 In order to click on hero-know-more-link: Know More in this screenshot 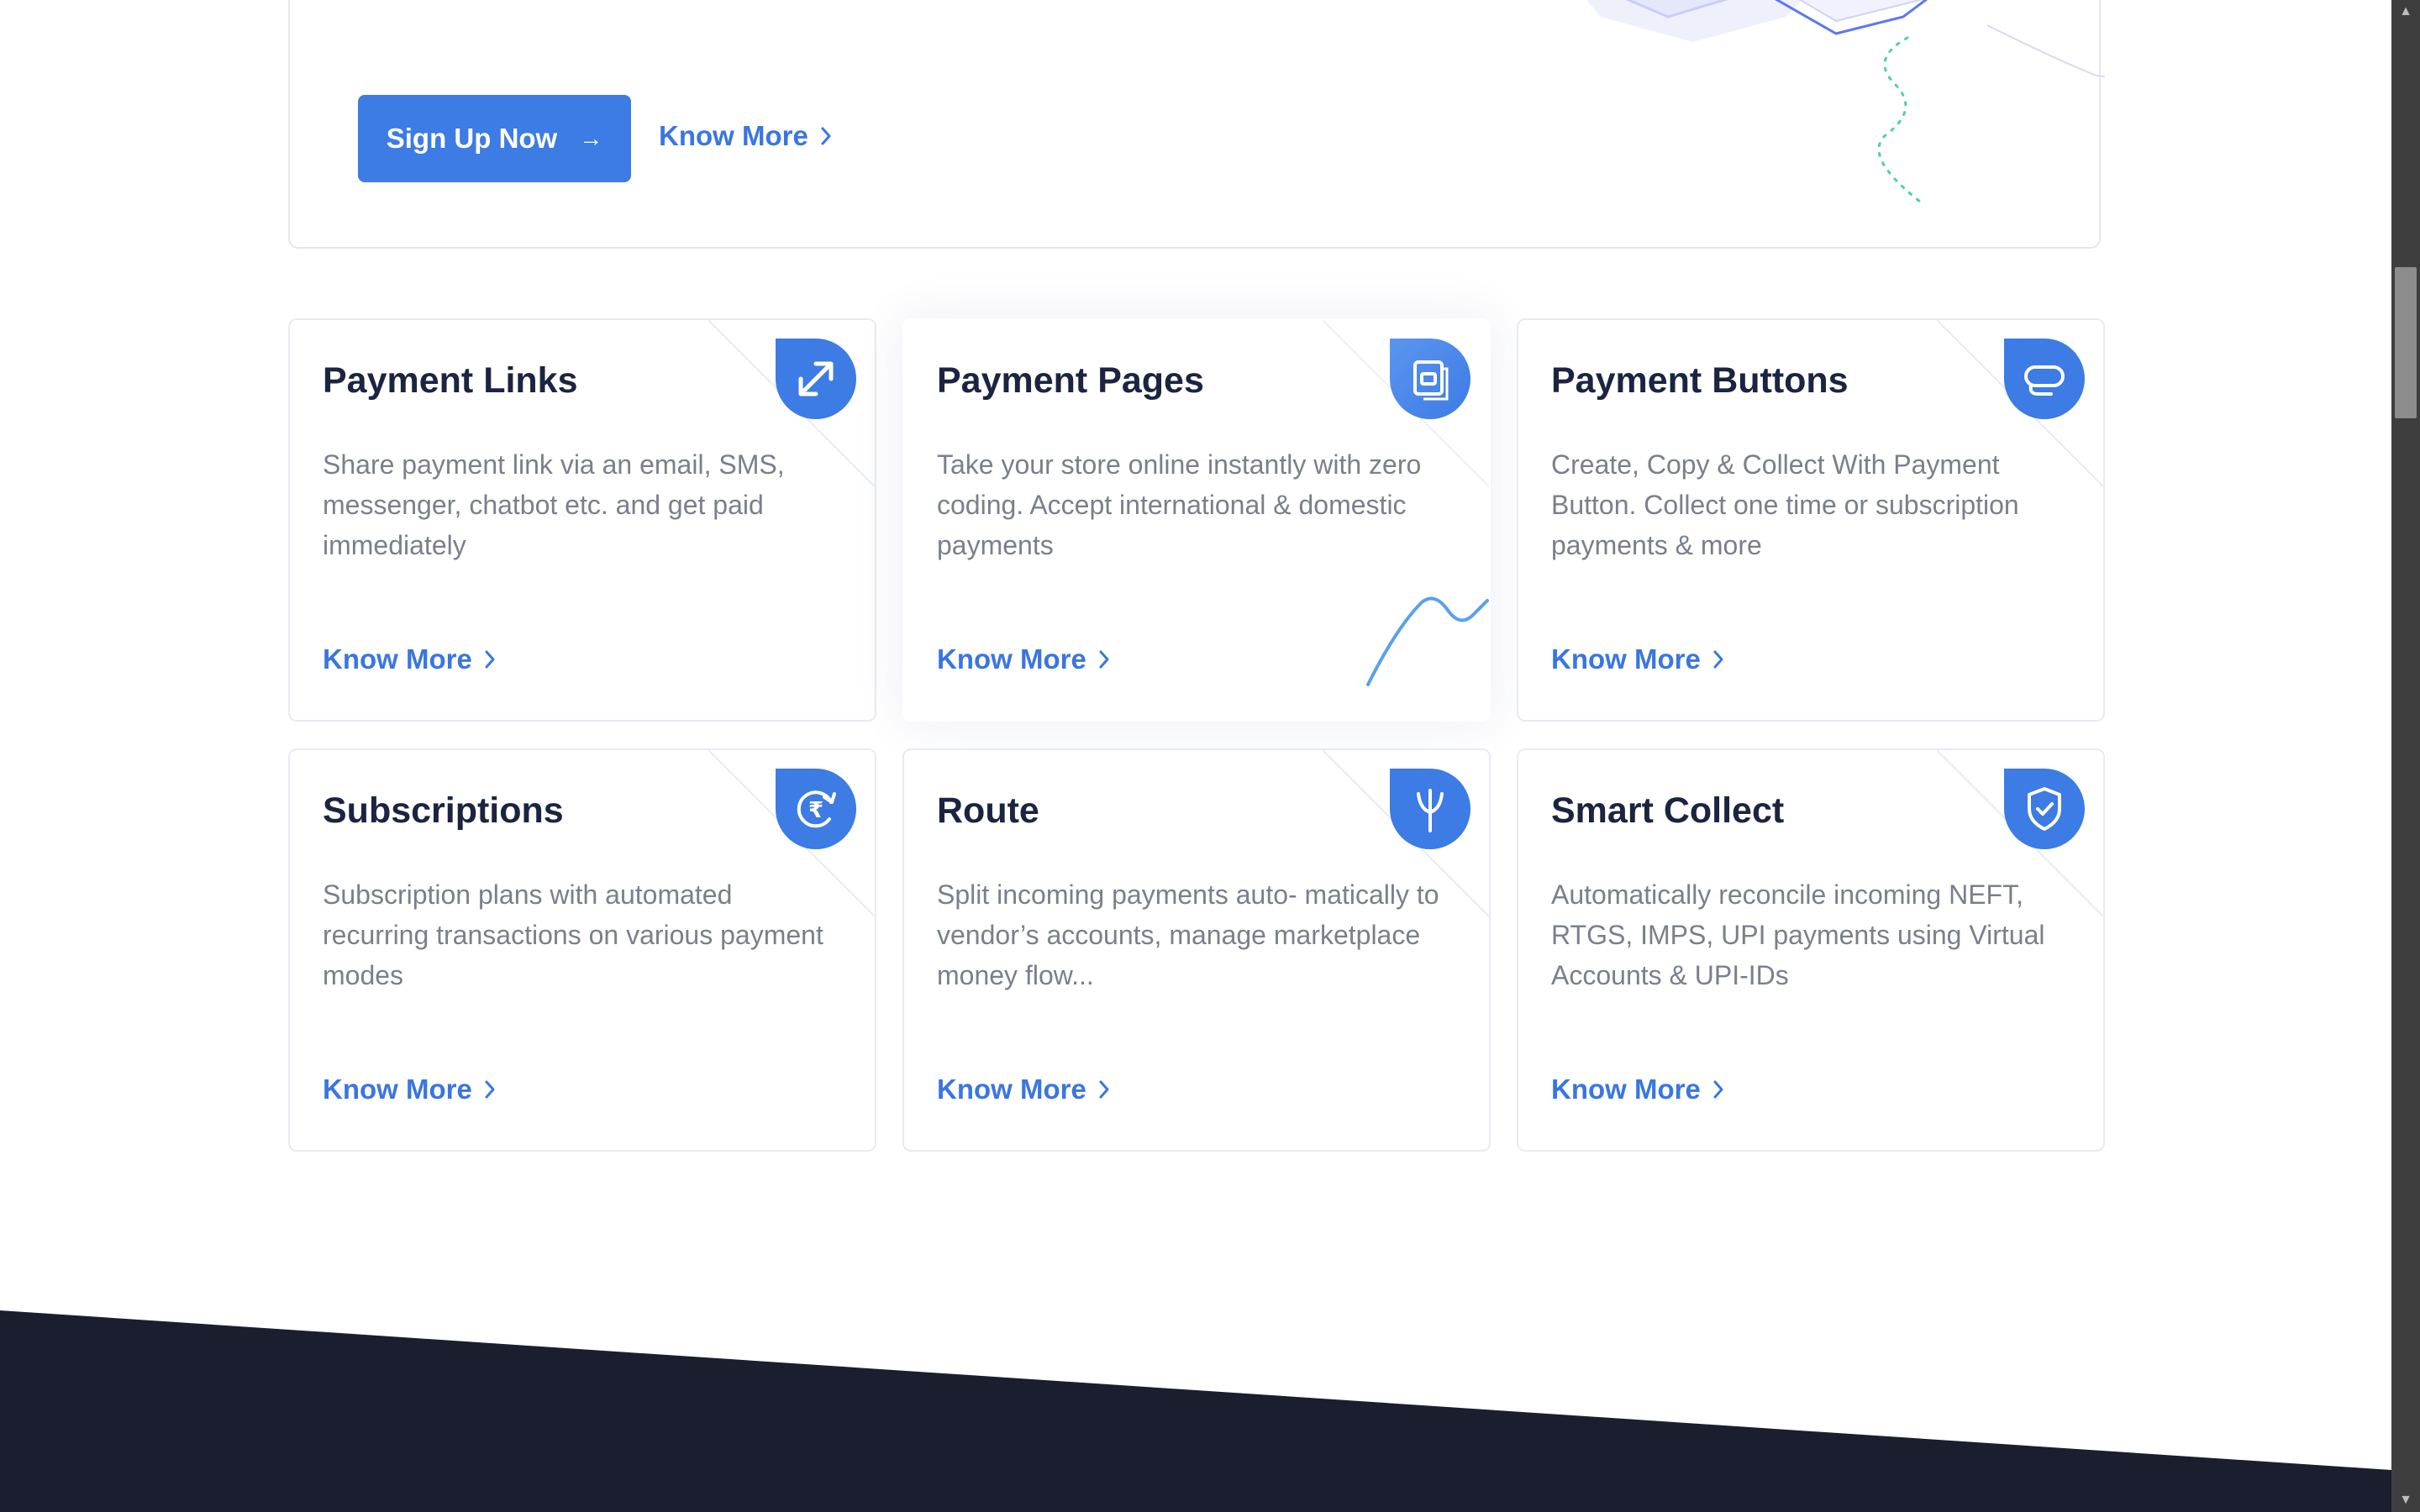, I will do `click(746, 136)`.